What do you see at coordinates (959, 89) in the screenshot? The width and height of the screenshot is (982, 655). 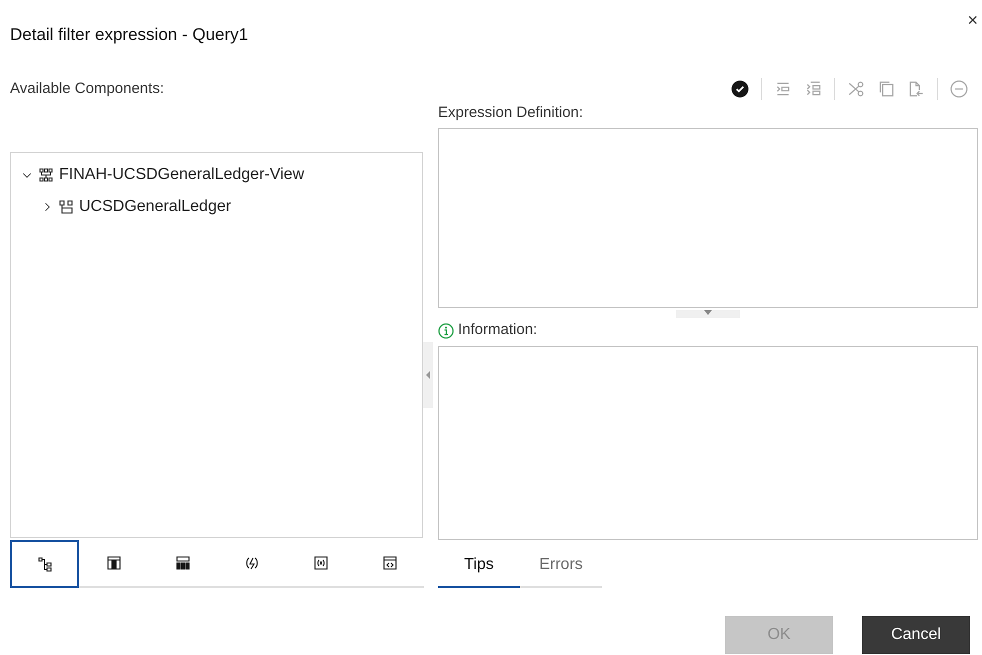 I see `remove-icon` at bounding box center [959, 89].